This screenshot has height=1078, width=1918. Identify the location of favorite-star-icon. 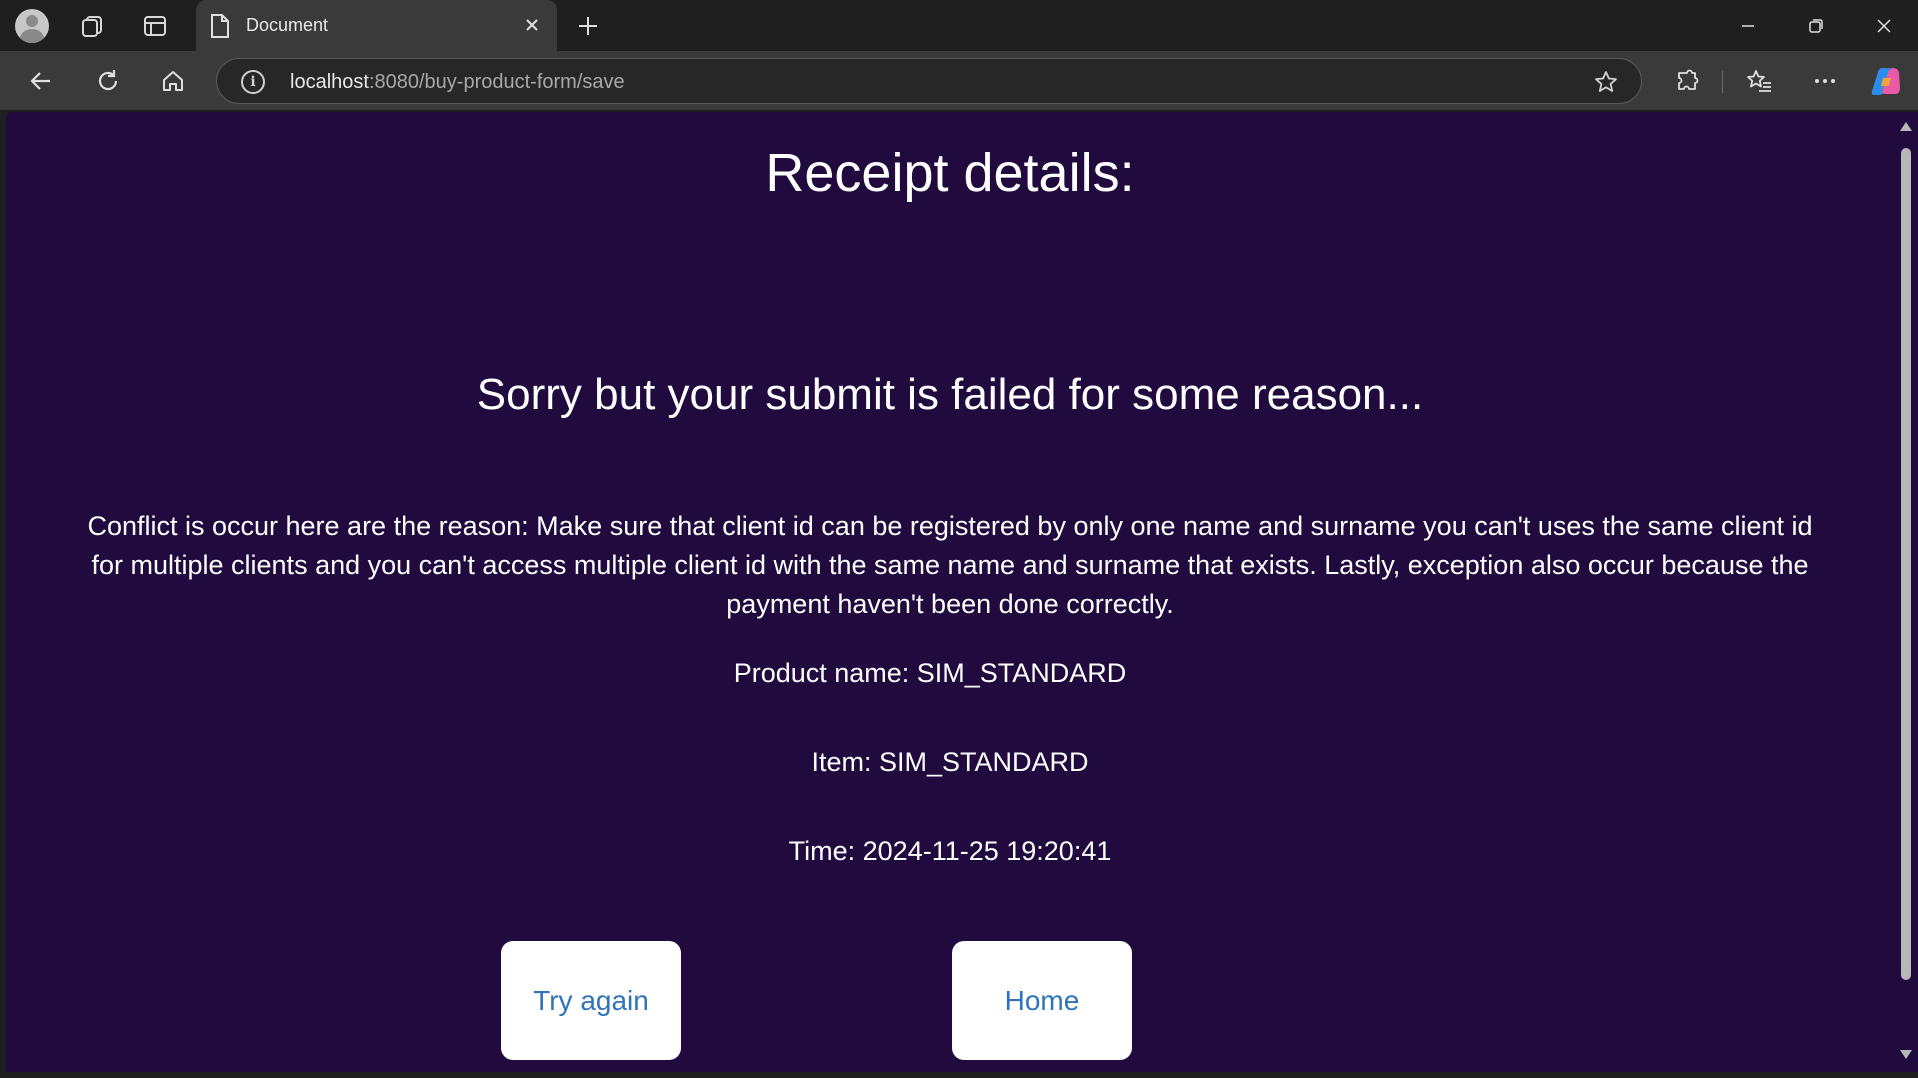
(1606, 84).